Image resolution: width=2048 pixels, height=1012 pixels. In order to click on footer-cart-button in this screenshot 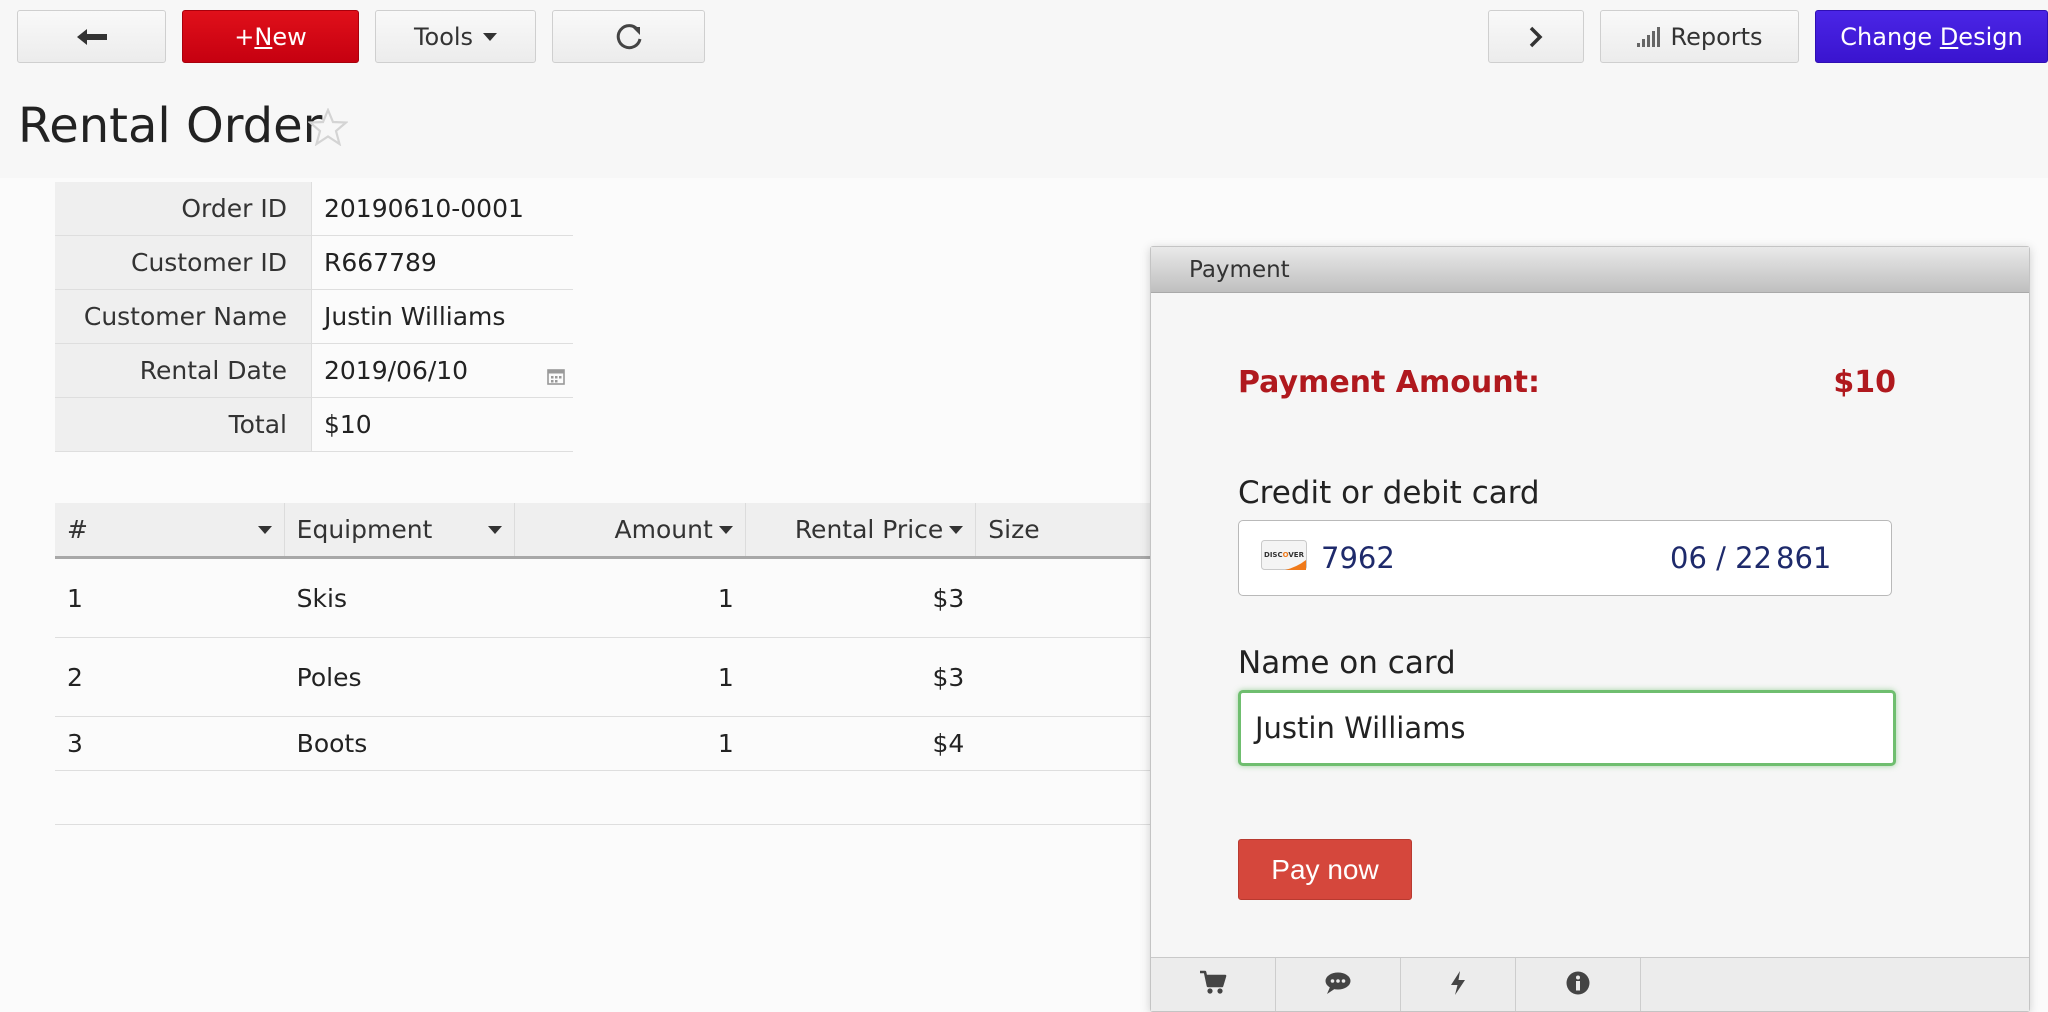, I will do `click(1213, 984)`.